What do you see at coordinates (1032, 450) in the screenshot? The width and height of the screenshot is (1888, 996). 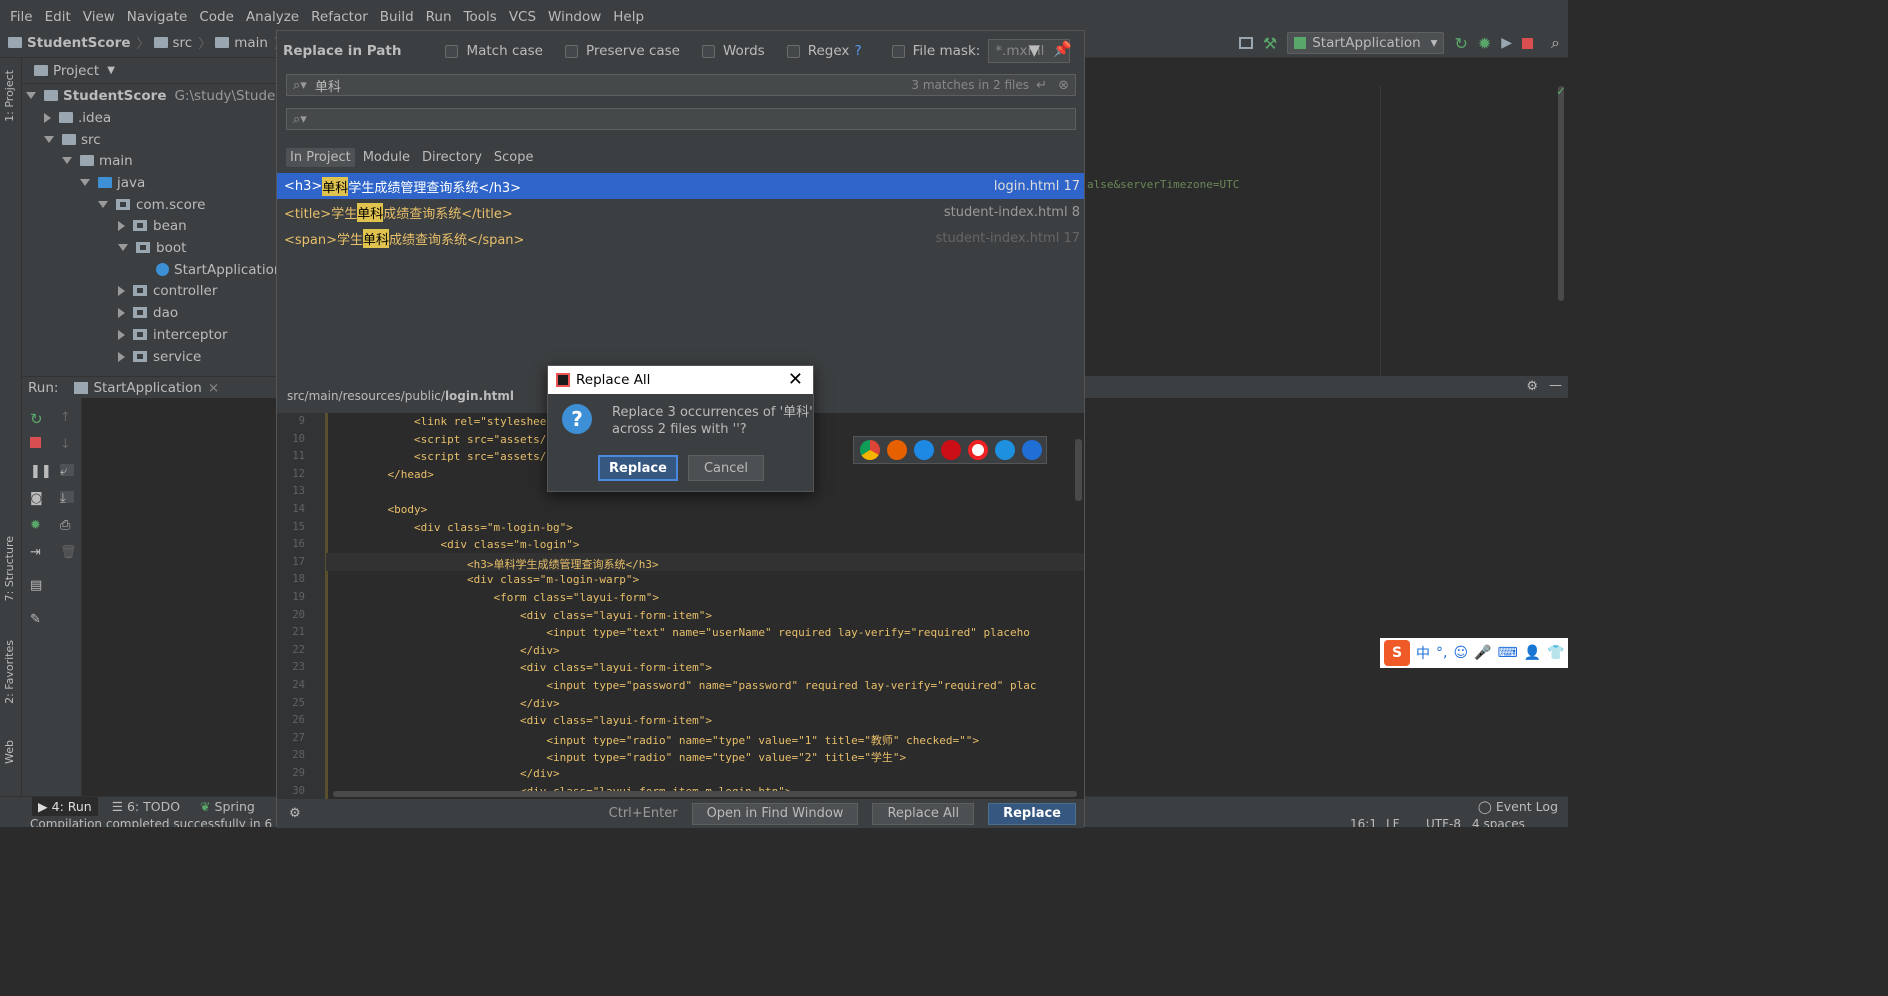 I see `edge-icon` at bounding box center [1032, 450].